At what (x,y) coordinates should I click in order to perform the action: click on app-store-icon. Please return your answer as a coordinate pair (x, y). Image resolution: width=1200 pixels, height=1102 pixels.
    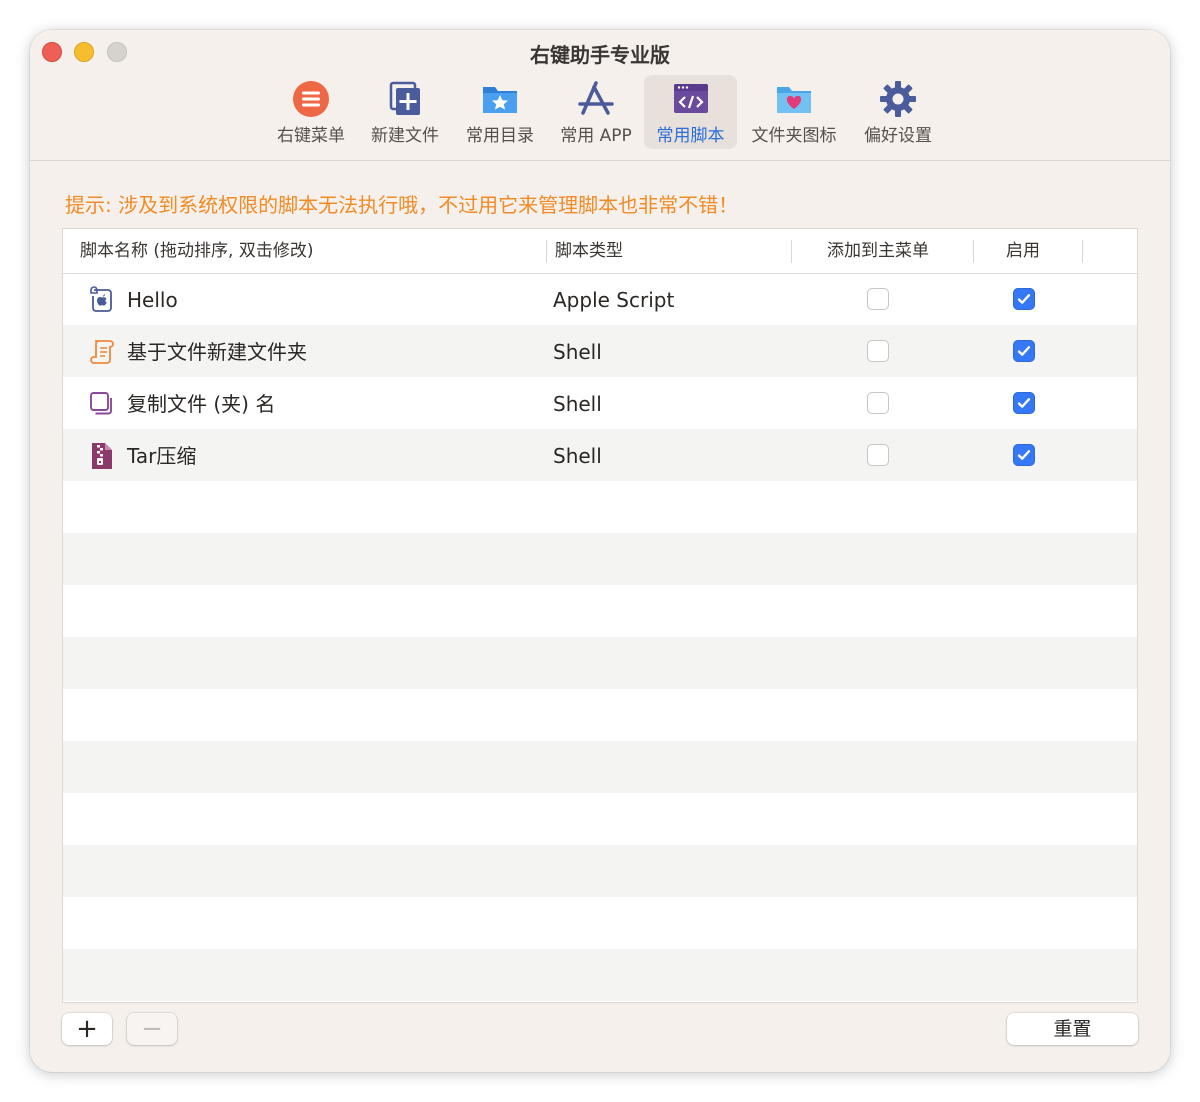
    Looking at the image, I should click on (596, 98).